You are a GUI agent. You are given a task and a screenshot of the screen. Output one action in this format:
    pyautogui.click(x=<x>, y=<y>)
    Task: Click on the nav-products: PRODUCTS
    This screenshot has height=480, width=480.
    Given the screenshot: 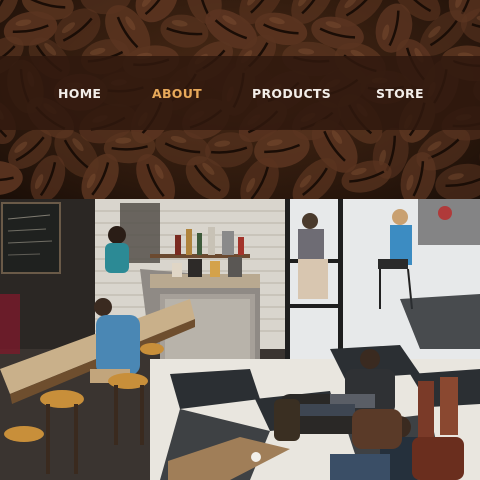 What is the action you would take?
    pyautogui.click(x=291, y=93)
    